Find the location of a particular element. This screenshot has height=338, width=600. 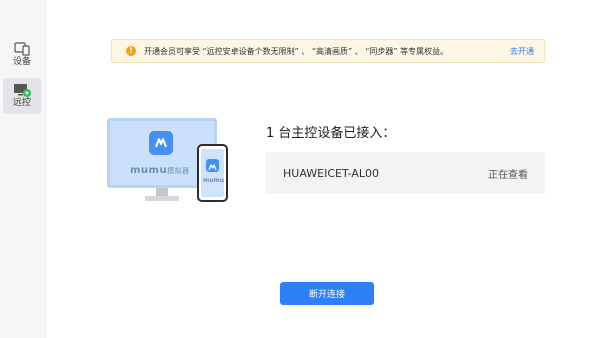

open-membership-link: 去开通 is located at coordinates (522, 51).